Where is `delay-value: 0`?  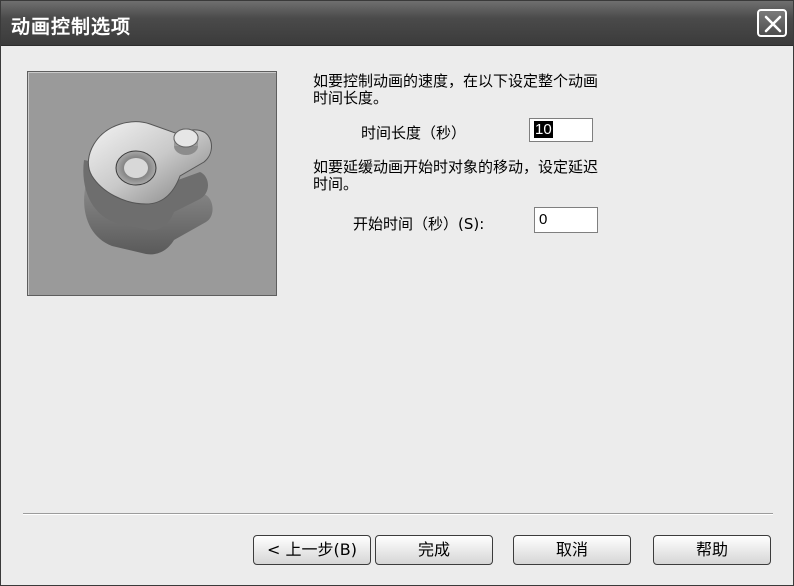
delay-value: 0 is located at coordinates (543, 219).